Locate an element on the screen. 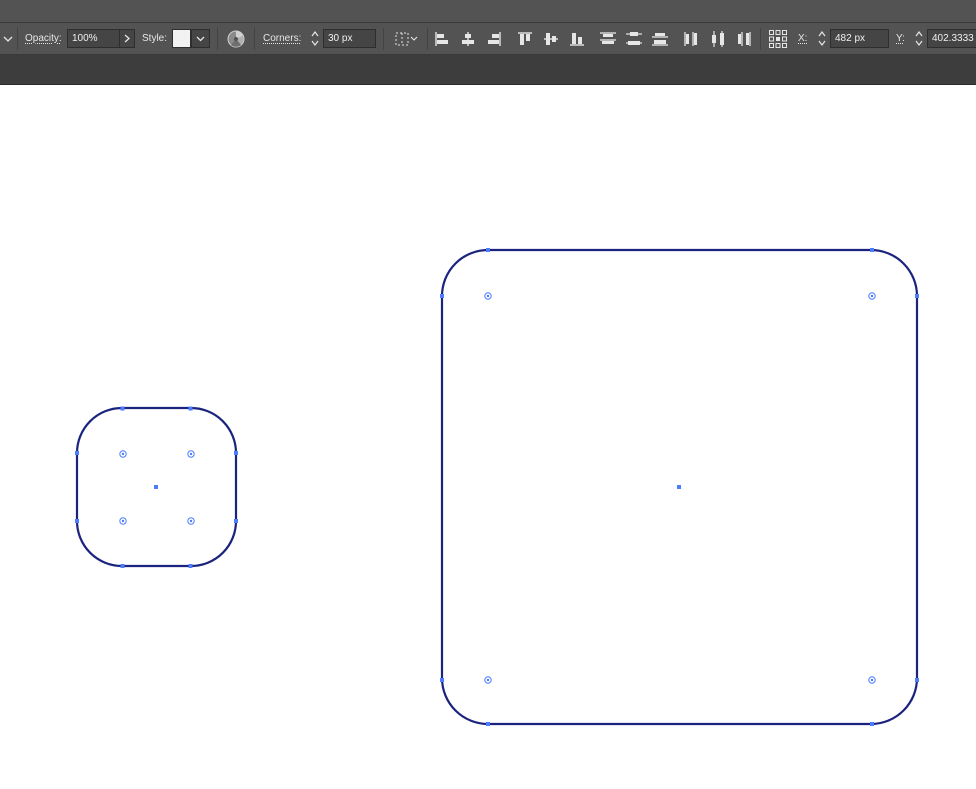 The width and height of the screenshot is (976, 789). graphic-style-swatch is located at coordinates (181, 38).